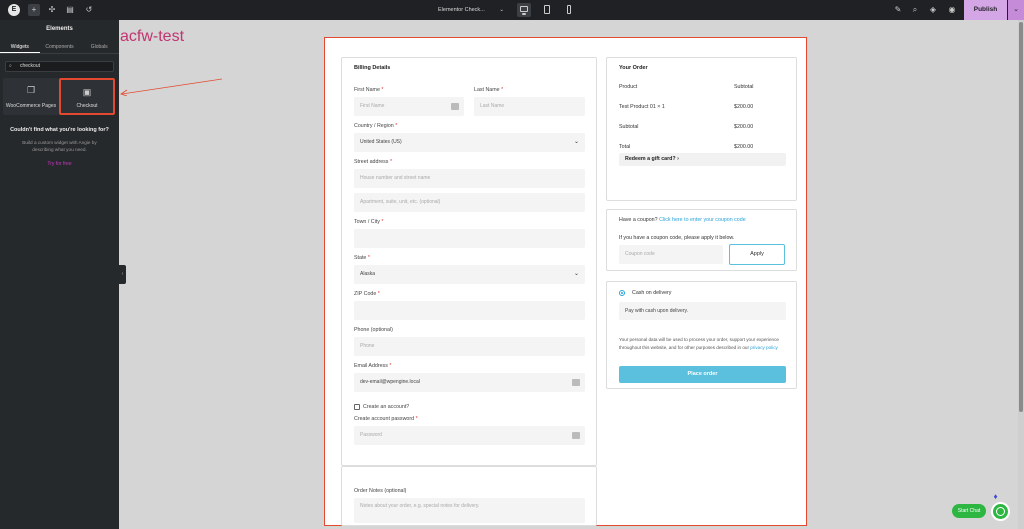 This screenshot has height=529, width=1024. Describe the element at coordinates (31, 90) in the screenshot. I see `woocommerce-pages-icon: ❐` at that location.